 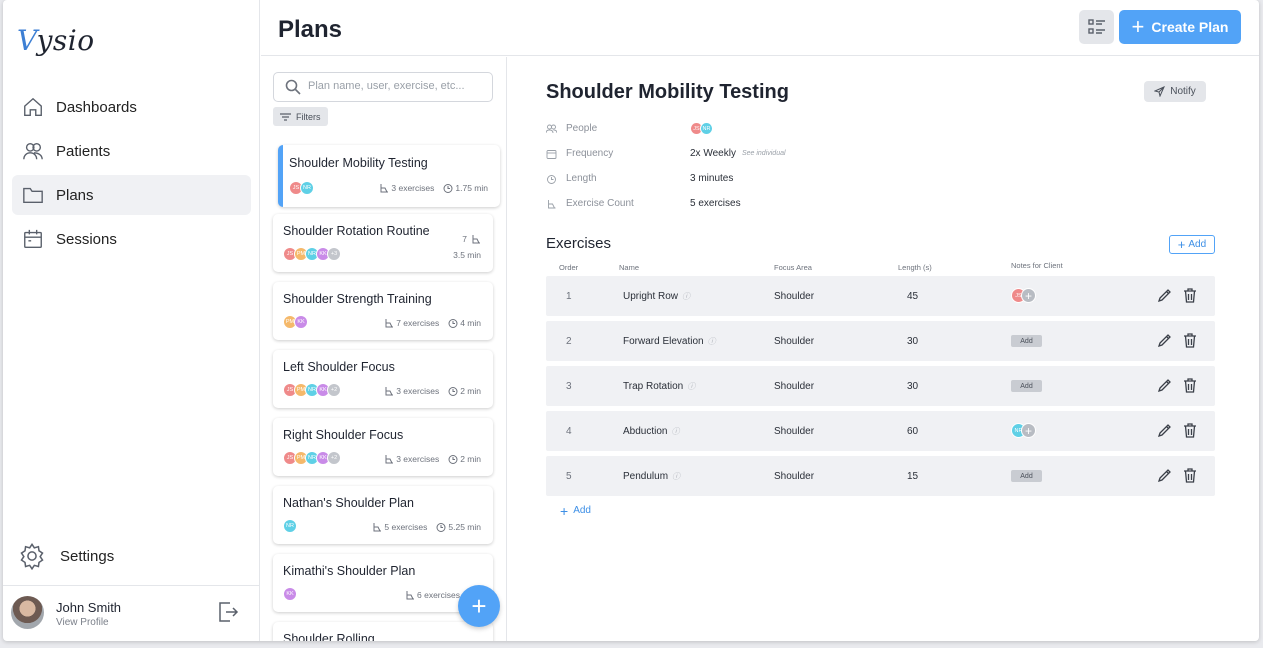 I want to click on table-row: 2 Forward Elevation ⓘ Shoulder 30 Add, so click(x=880, y=341).